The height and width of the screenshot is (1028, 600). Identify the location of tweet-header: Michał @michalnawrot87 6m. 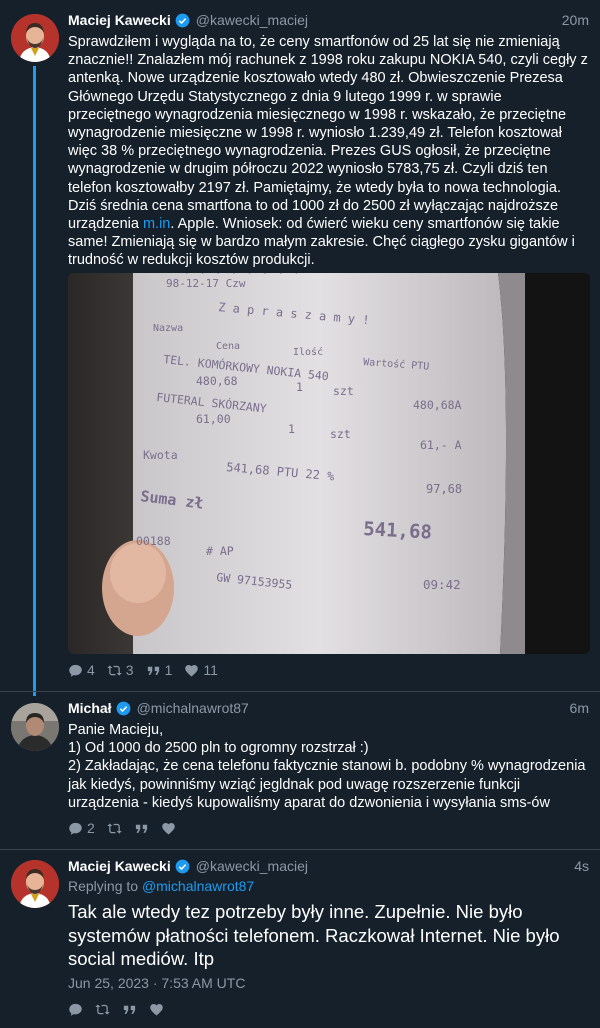
(328, 708).